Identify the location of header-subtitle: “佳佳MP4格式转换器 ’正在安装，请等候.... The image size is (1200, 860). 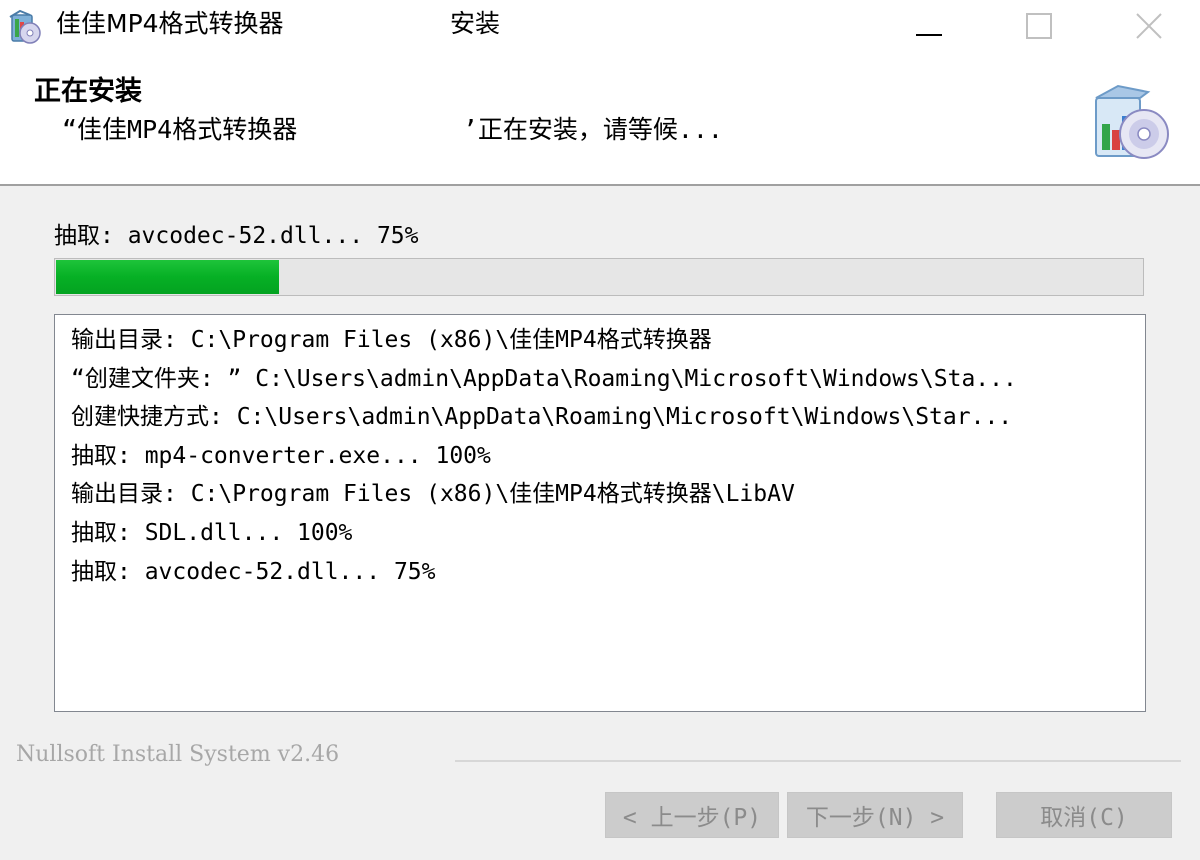
(392, 129).